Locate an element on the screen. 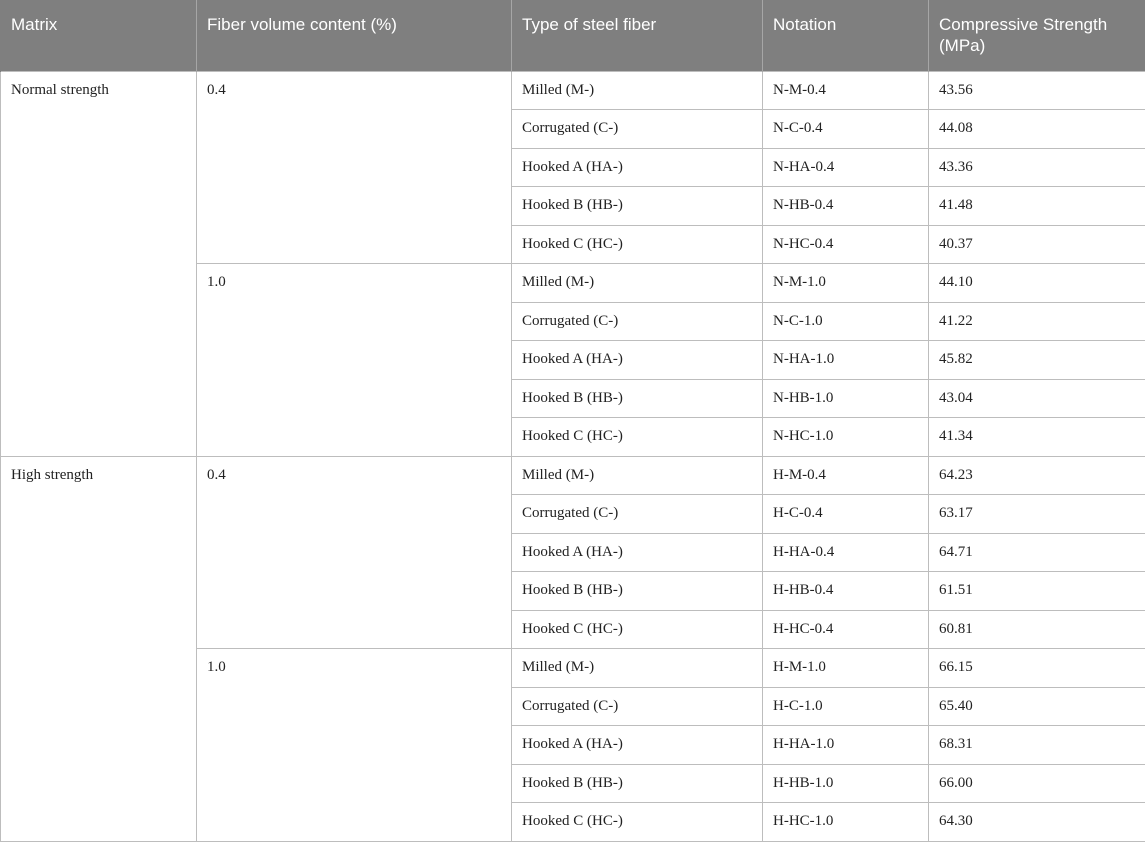 This screenshot has height=842, width=1145. notation-cell: H-HA-0.4 is located at coordinates (846, 552).